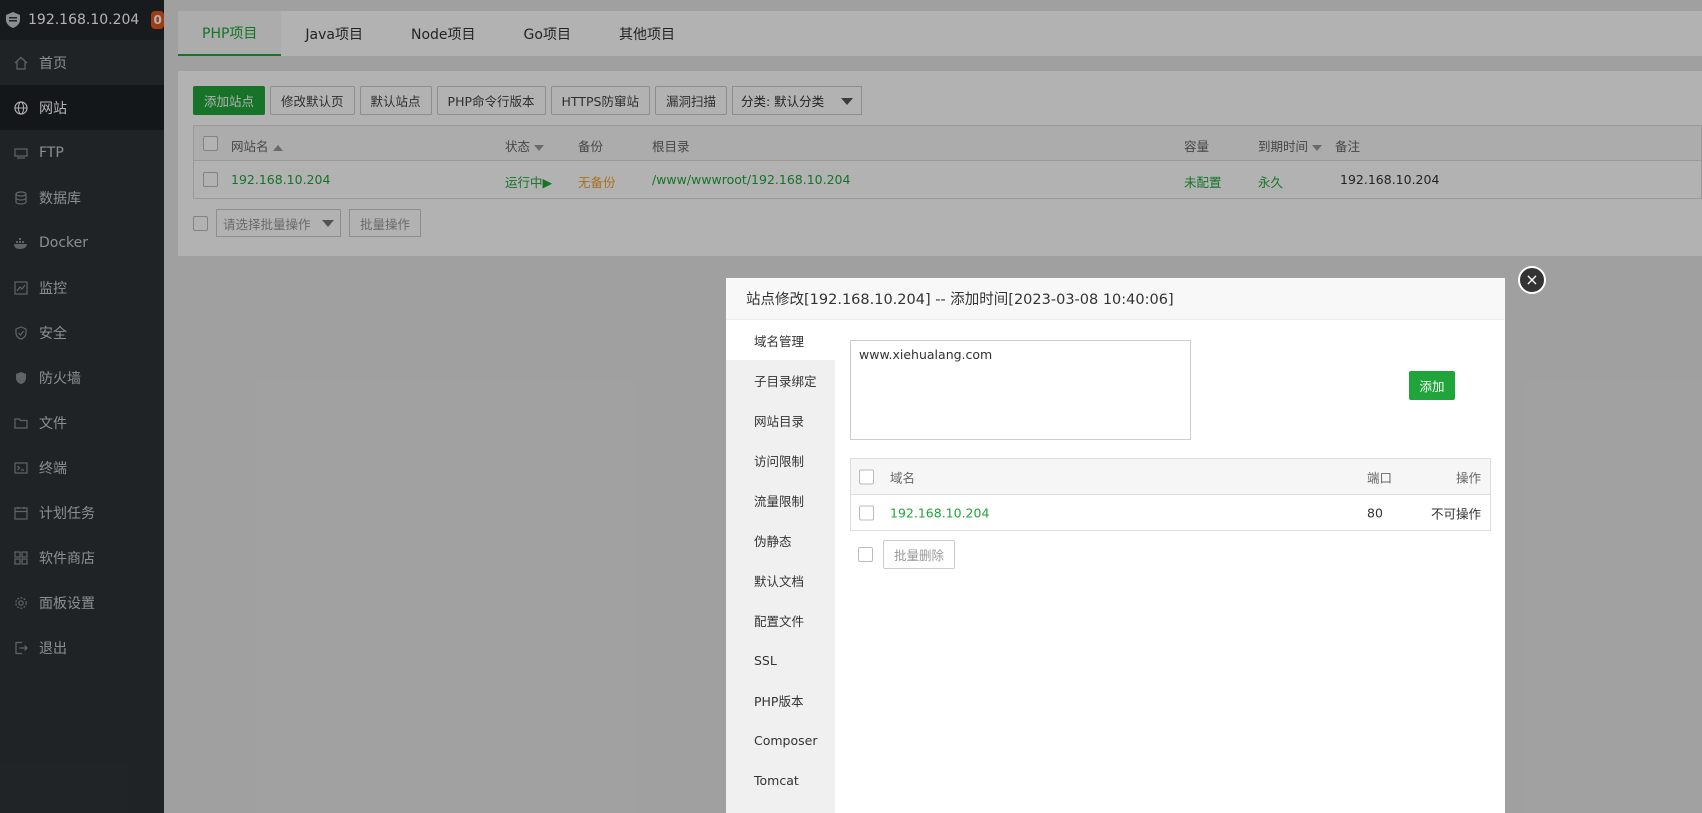 The height and width of the screenshot is (813, 1702). What do you see at coordinates (780, 700) in the screenshot?
I see `modal-nav-php-version: PHP版本` at bounding box center [780, 700].